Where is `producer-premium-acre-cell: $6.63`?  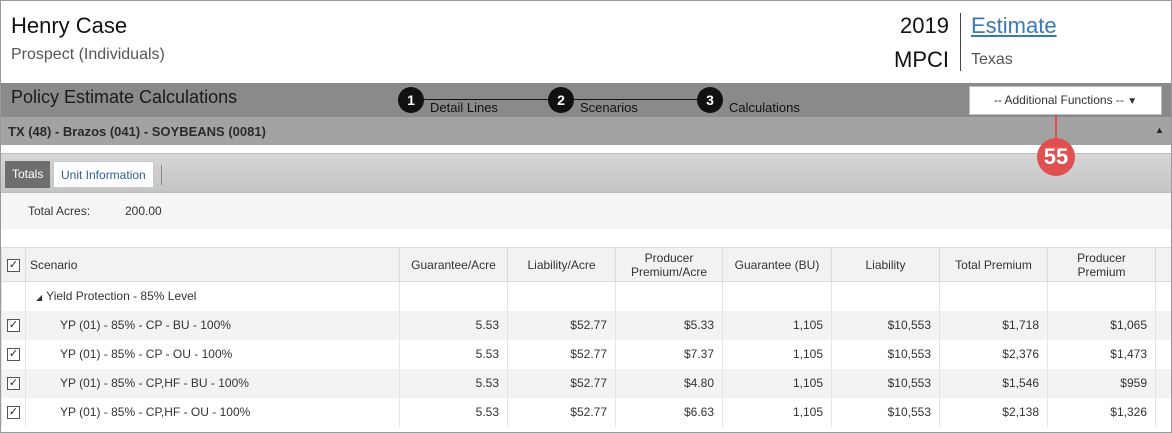 producer-premium-acre-cell: $6.63 is located at coordinates (669, 412).